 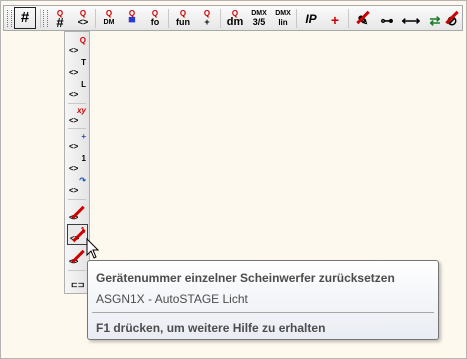 I want to click on tooltip-help: F1 drücken, um weitere Hilfe zu erhalten, so click(x=211, y=328).